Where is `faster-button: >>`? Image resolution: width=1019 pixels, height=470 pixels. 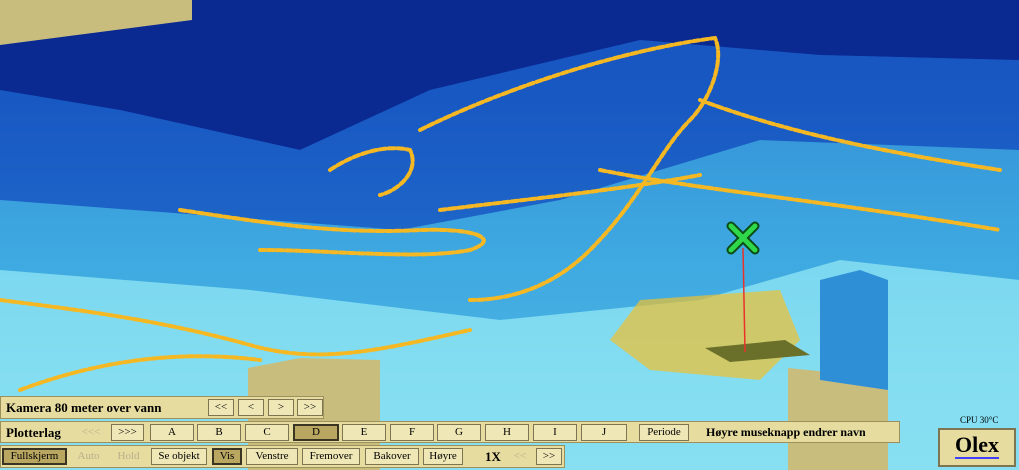 faster-button: >> is located at coordinates (549, 456).